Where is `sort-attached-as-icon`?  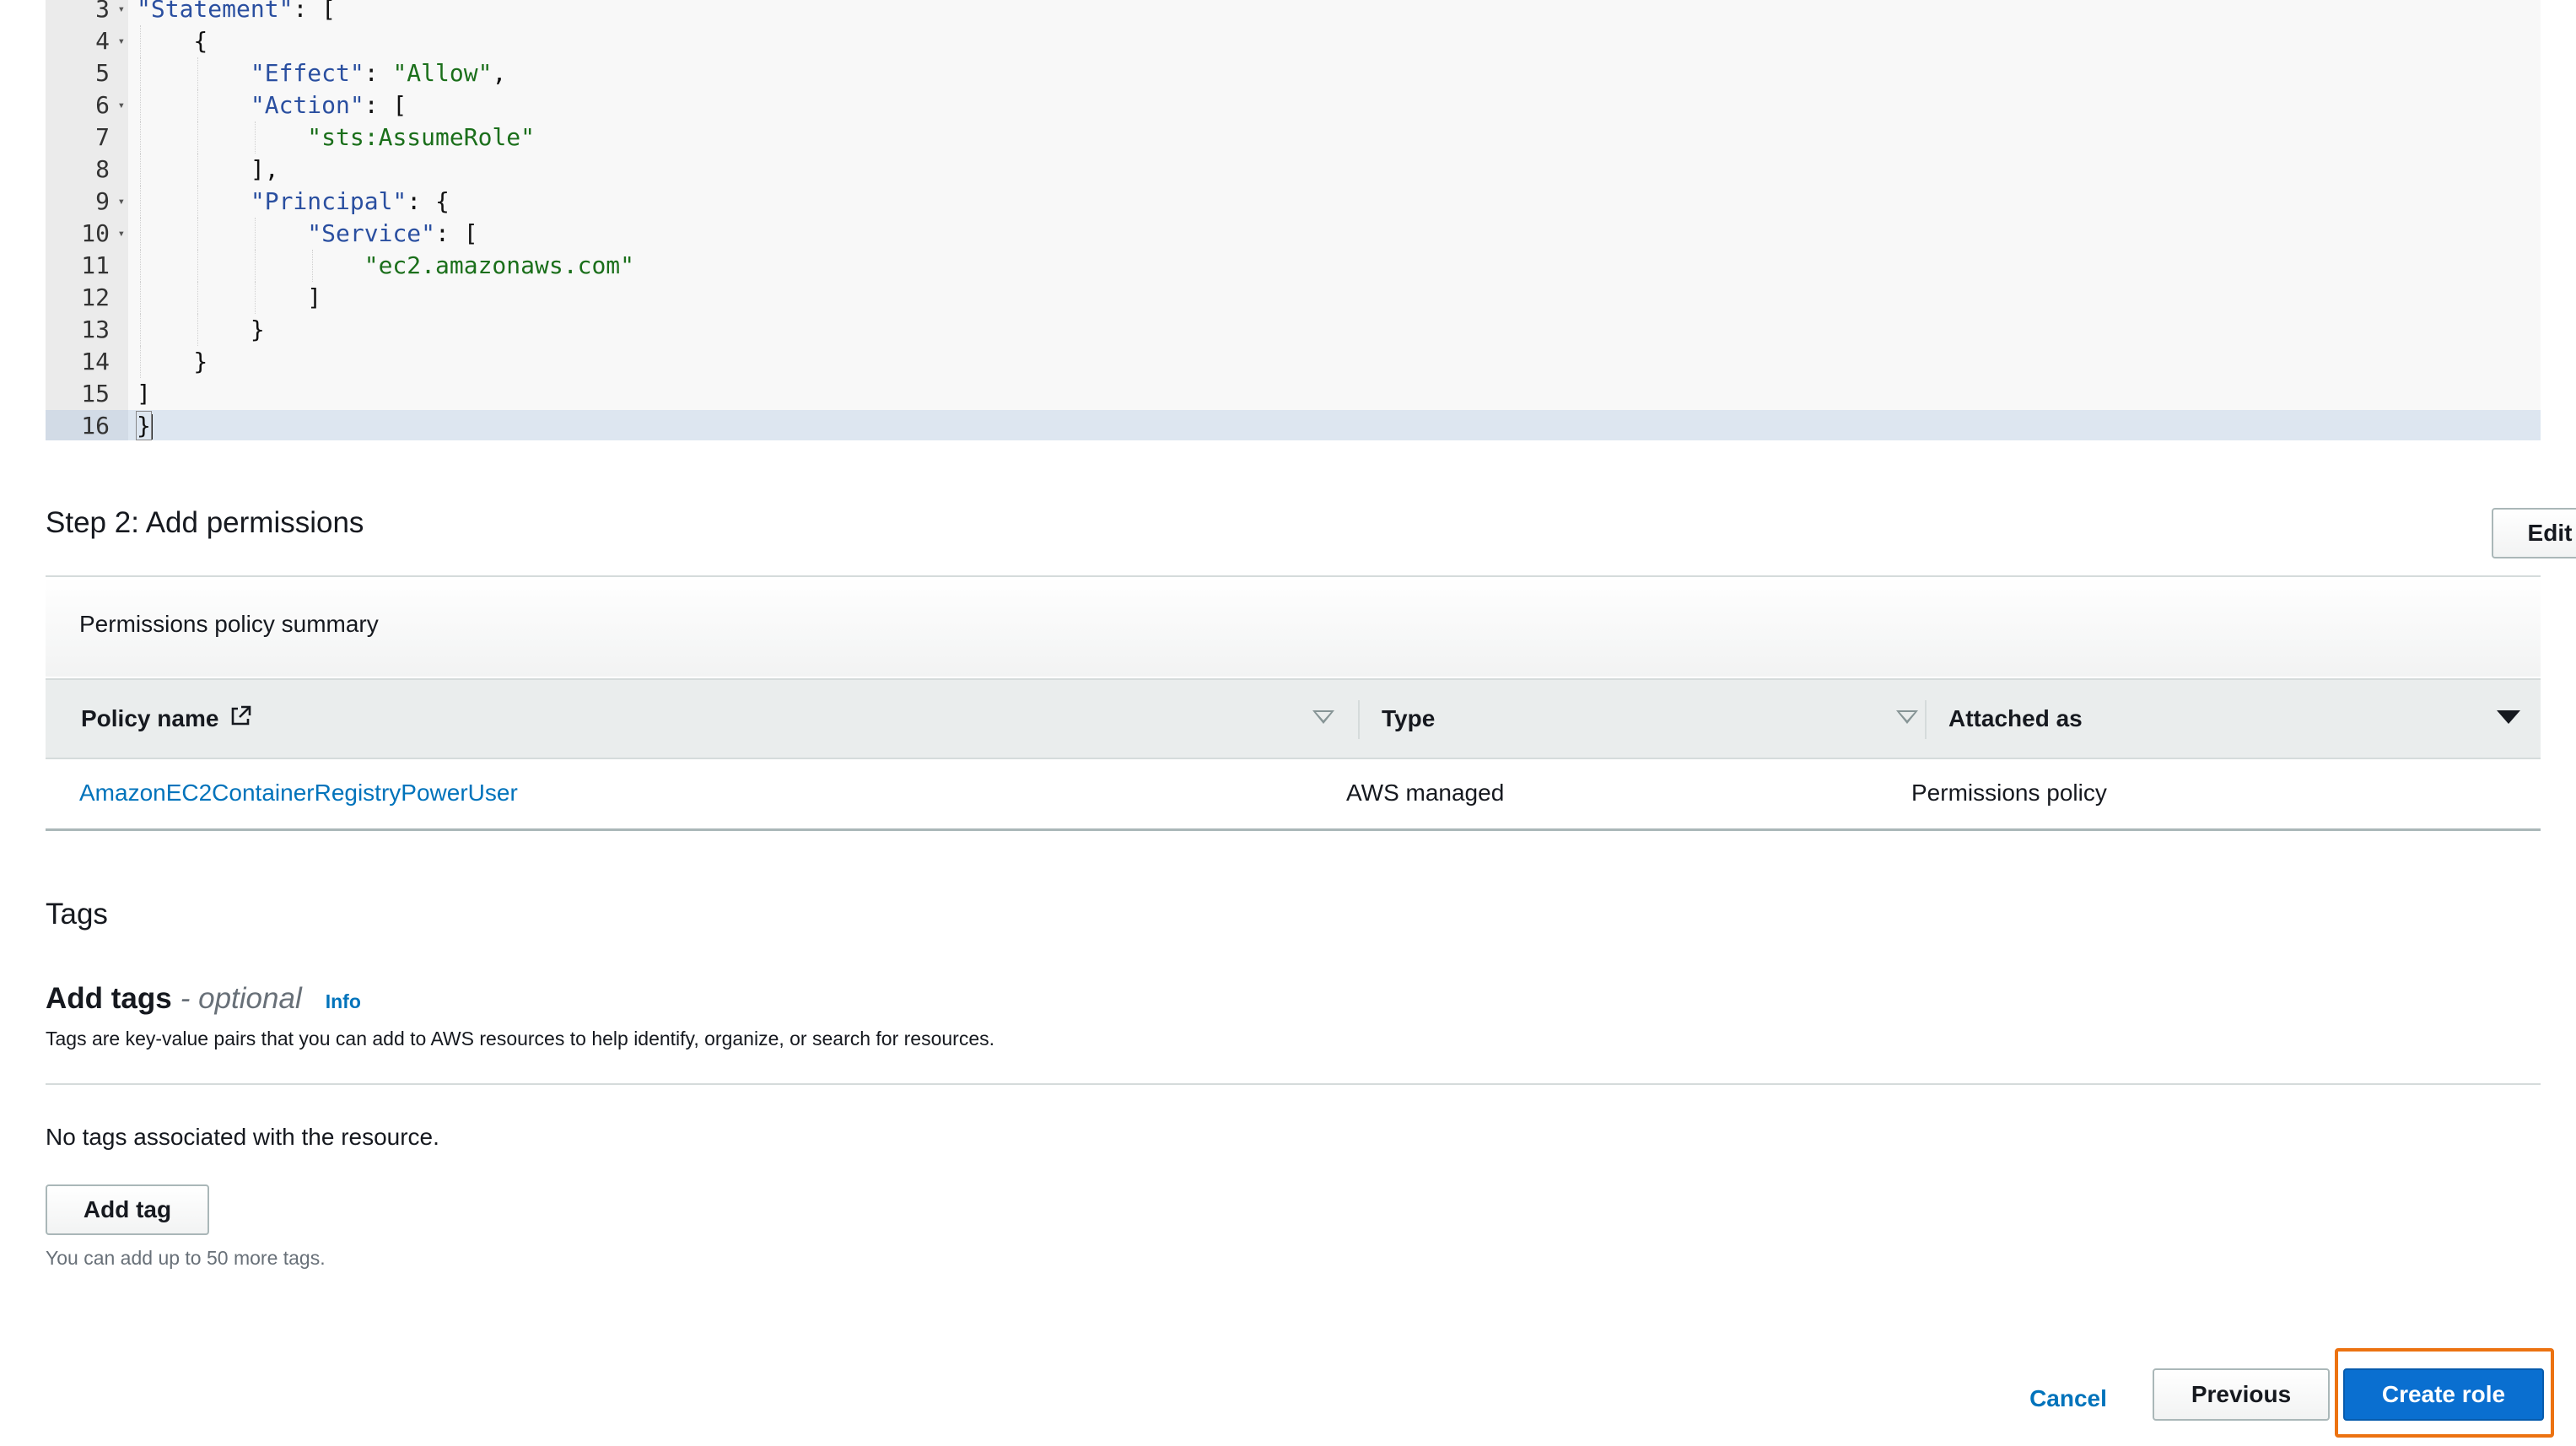 sort-attached-as-icon is located at coordinates (2508, 717).